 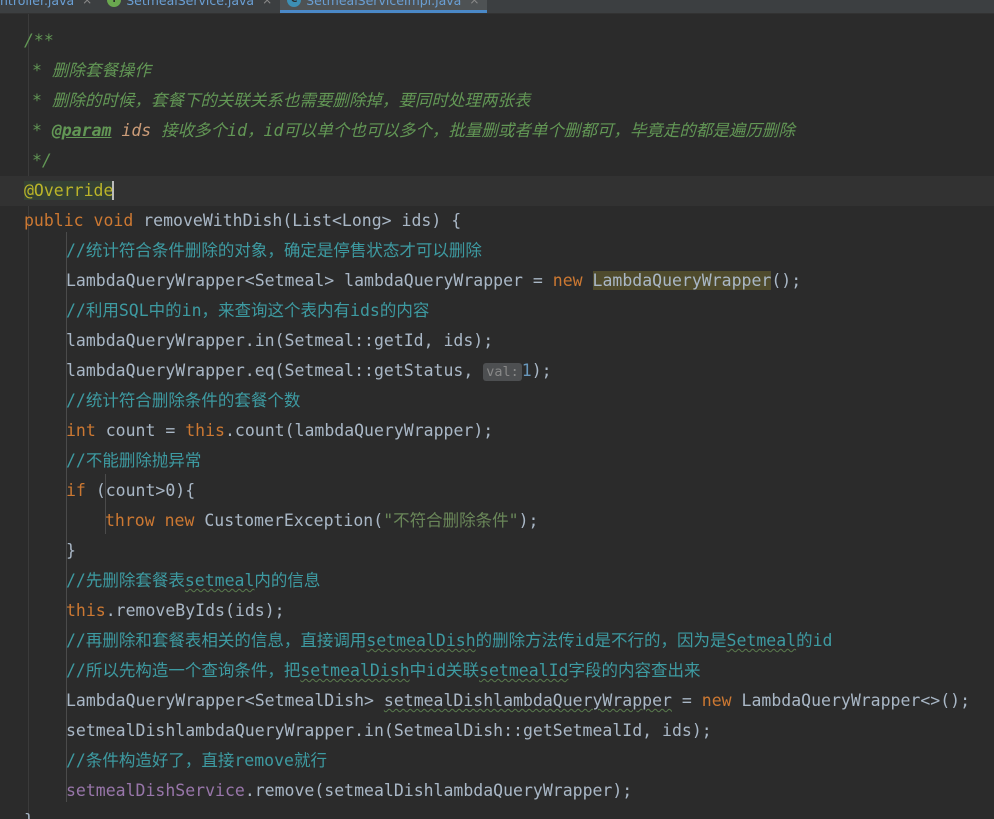 I want to click on code-line: if (count>0){, so click(x=497, y=491).